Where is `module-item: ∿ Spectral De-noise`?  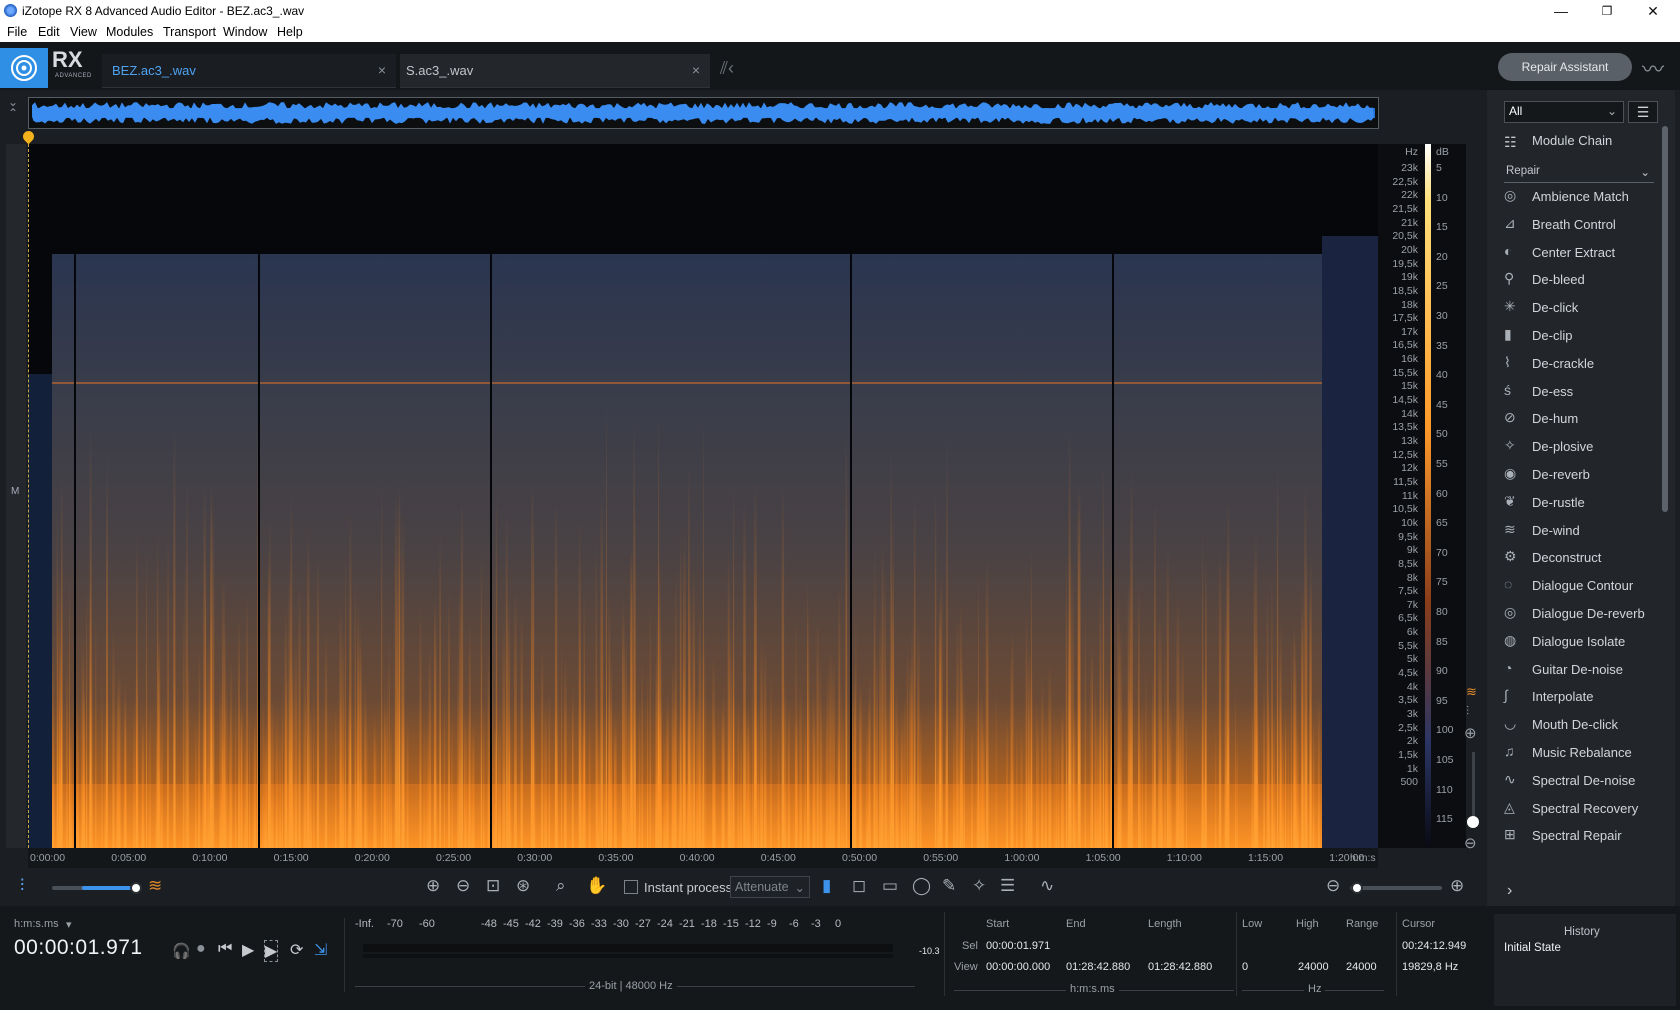
module-item: ∿ Spectral De-noise is located at coordinates (1579, 781).